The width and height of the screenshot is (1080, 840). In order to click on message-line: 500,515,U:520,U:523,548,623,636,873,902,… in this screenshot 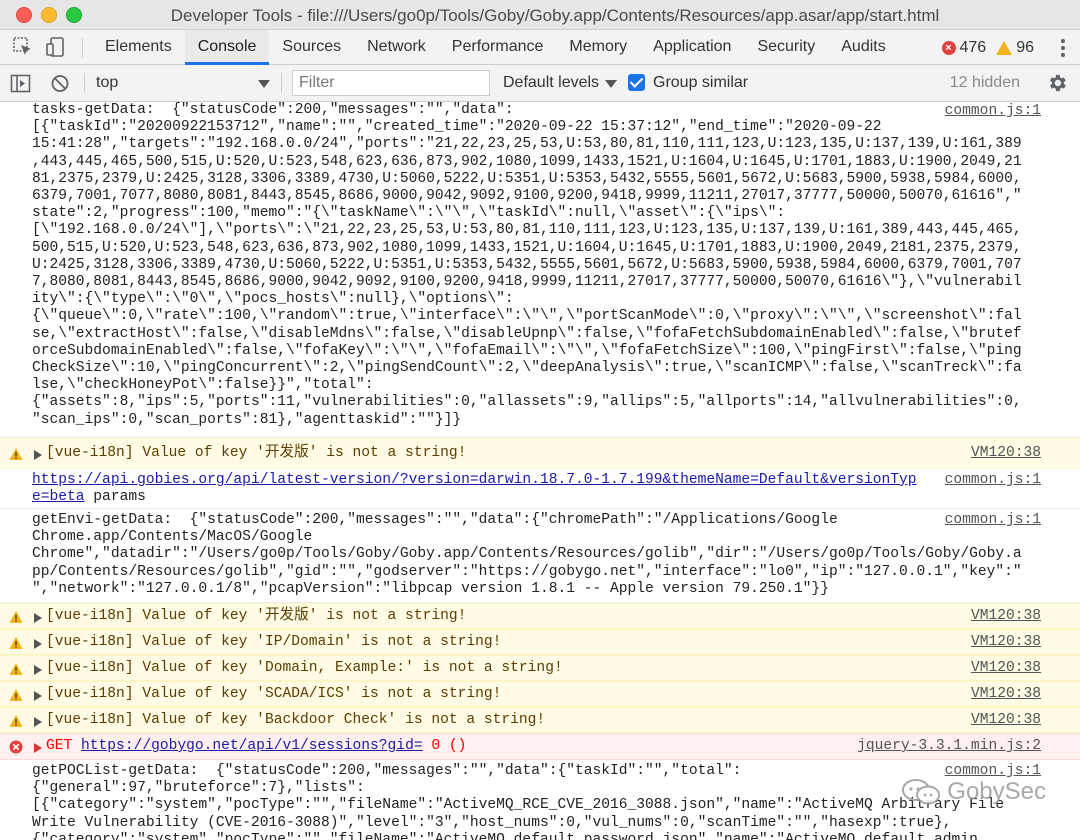, I will do `click(527, 247)`.